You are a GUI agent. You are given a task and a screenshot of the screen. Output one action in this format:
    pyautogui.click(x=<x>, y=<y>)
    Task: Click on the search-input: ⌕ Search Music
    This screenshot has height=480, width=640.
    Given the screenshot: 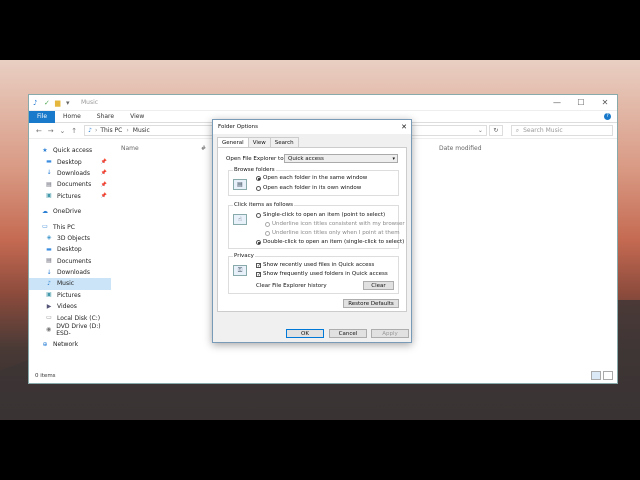 What is the action you would take?
    pyautogui.click(x=561, y=130)
    